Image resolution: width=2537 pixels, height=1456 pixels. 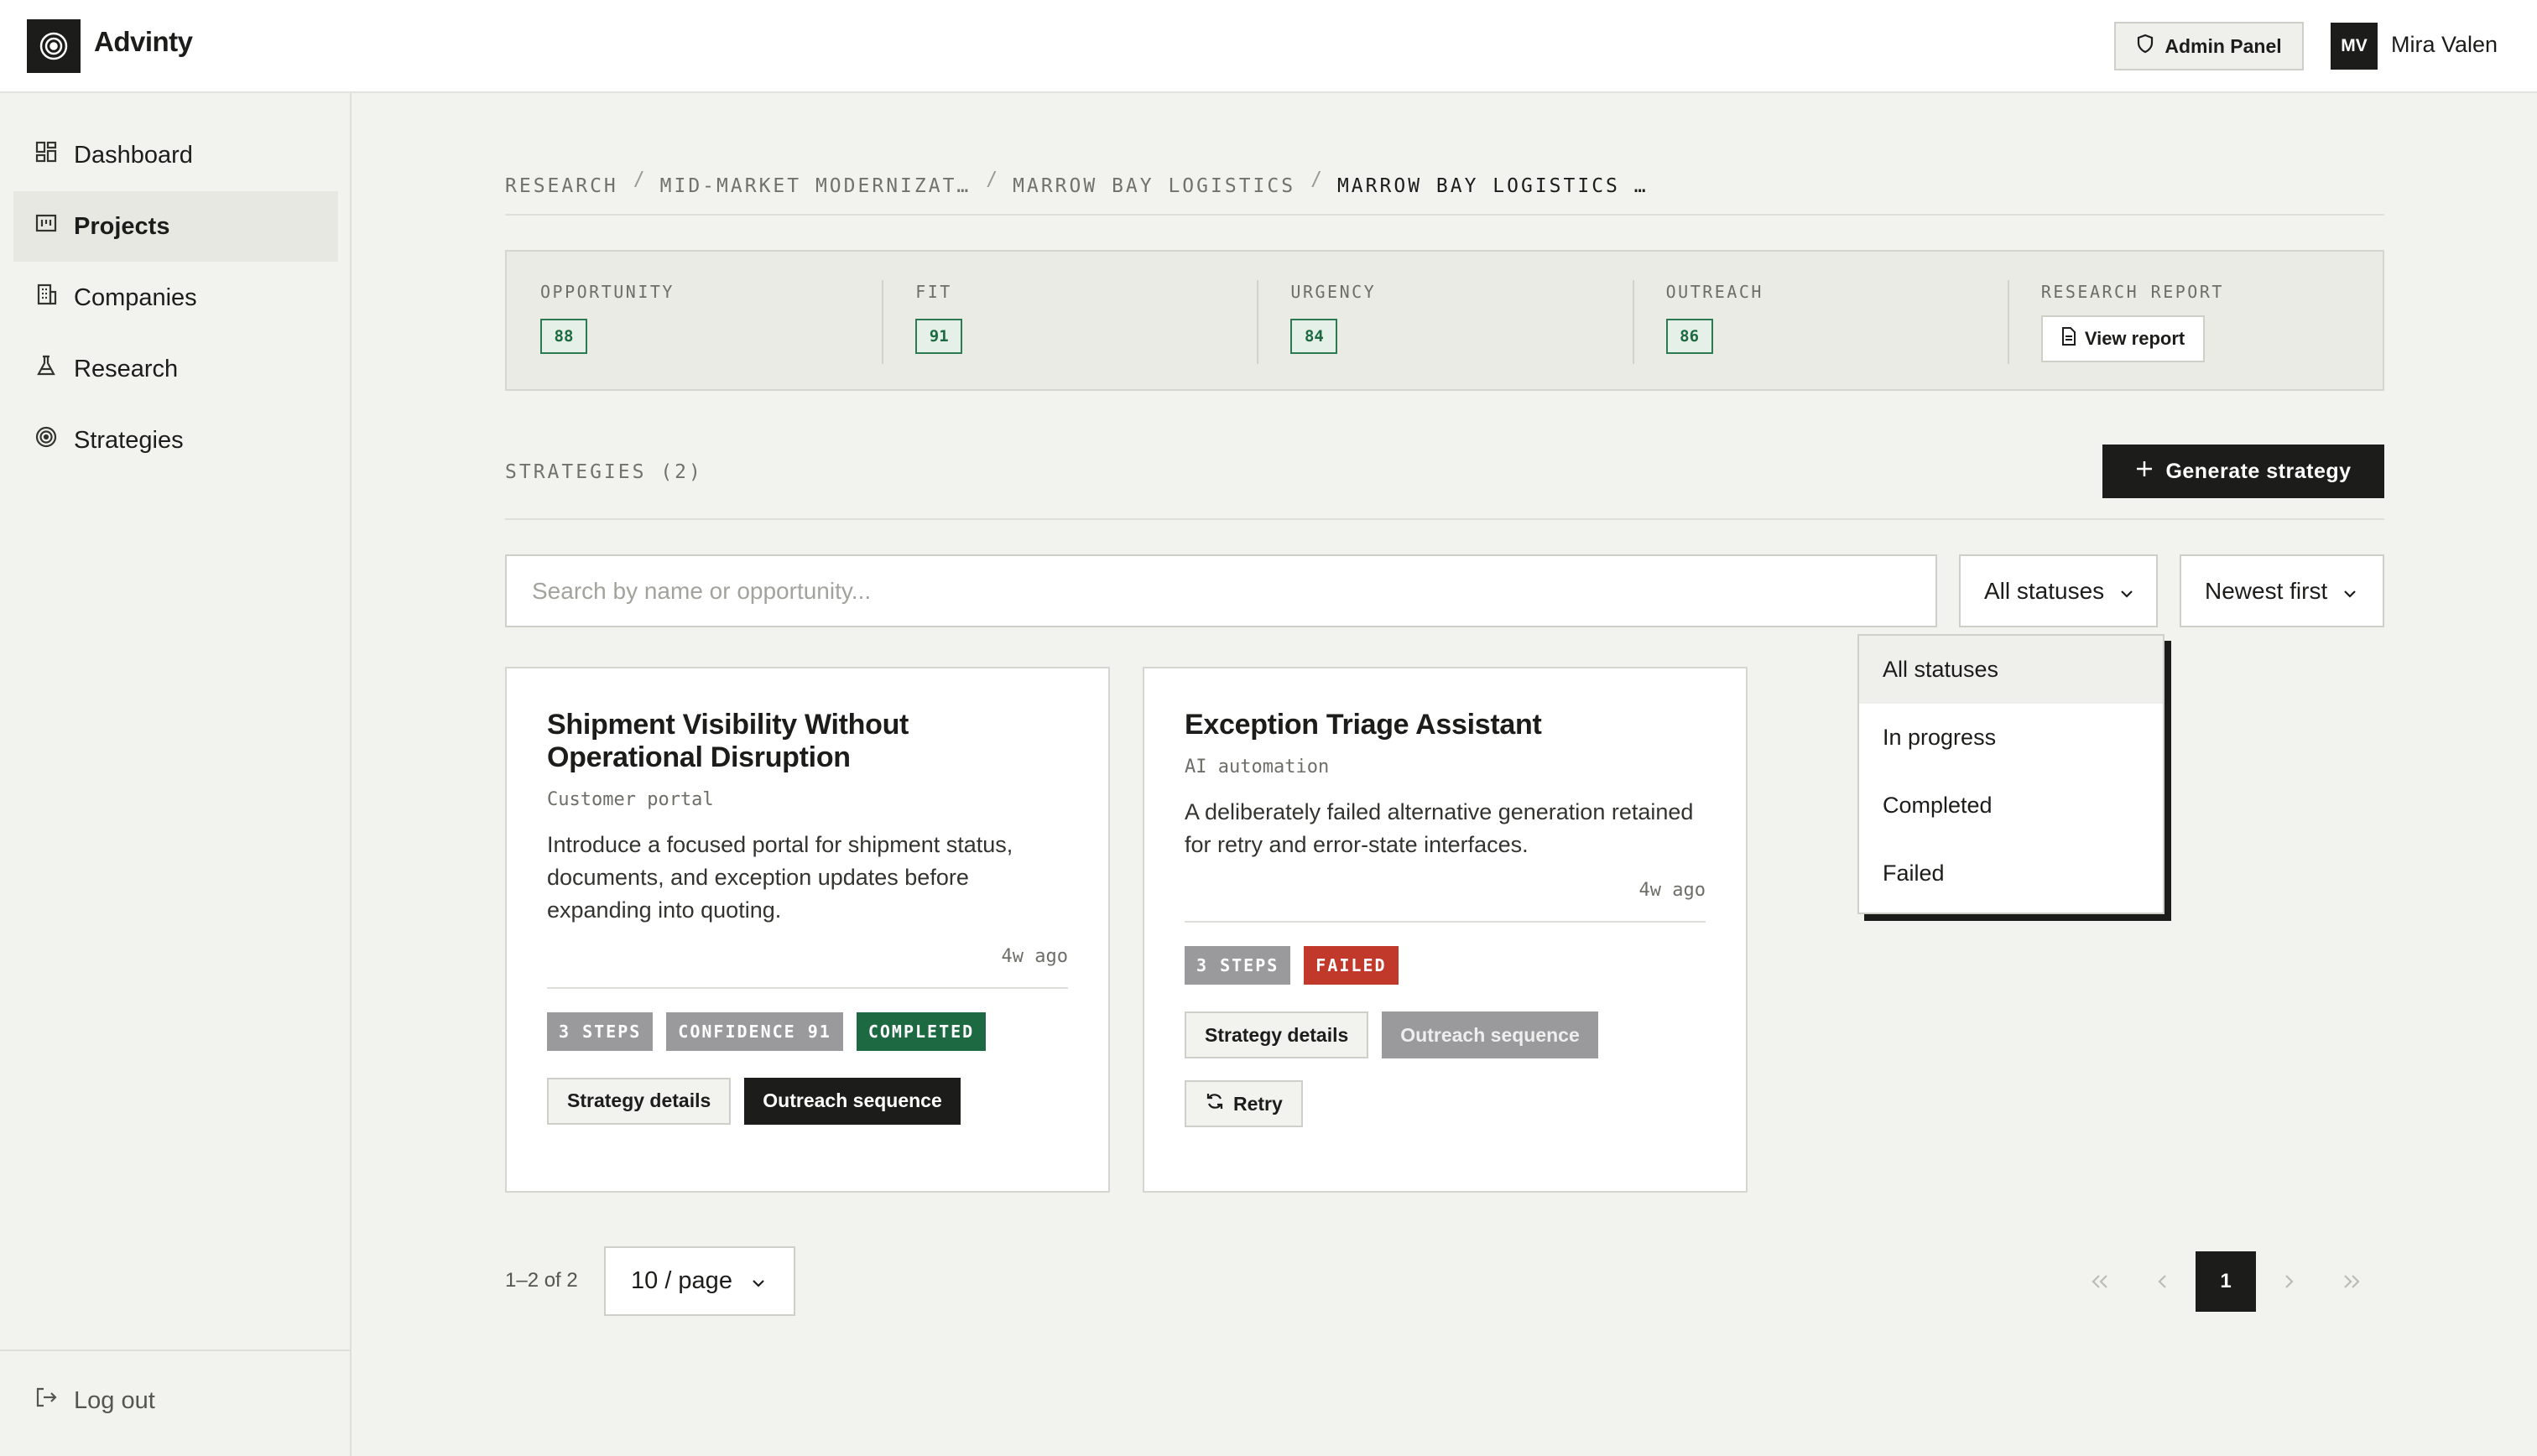 What do you see at coordinates (2011, 806) in the screenshot?
I see `dropdown-option-completed: Completed` at bounding box center [2011, 806].